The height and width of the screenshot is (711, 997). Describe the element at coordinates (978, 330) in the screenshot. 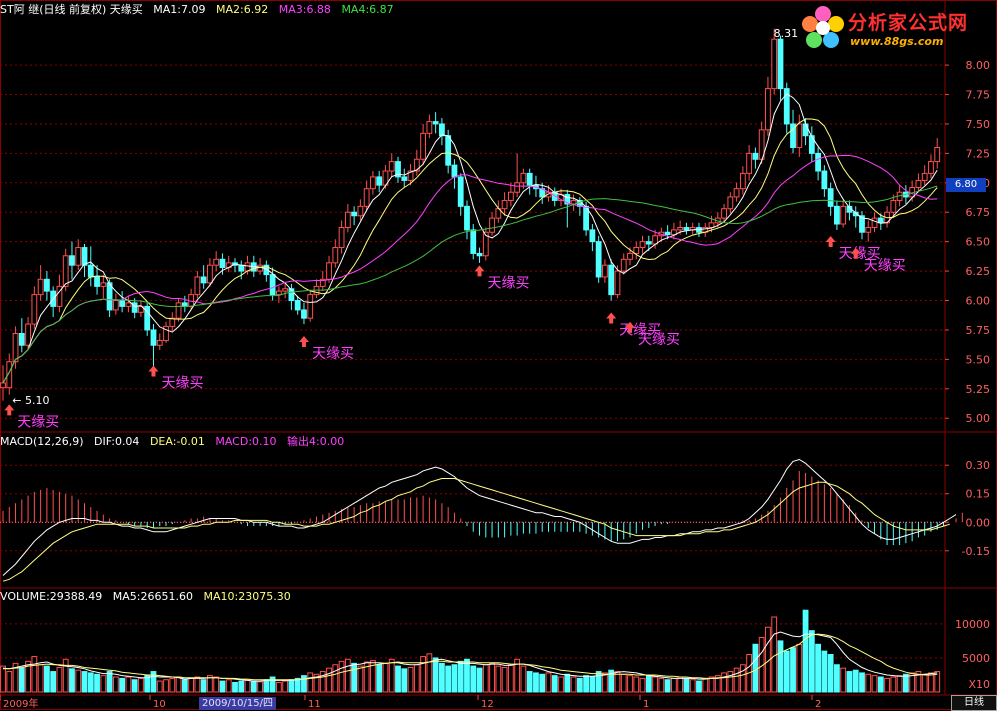

I see `price-axis-label: 5.75` at that location.